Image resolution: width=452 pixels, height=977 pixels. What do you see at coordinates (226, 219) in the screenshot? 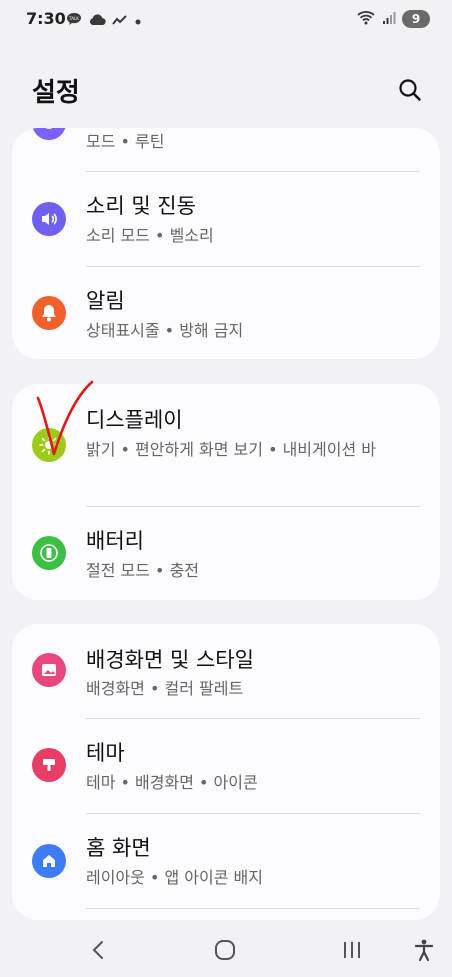
I see `settings-item-sound: 소리 및 진동 소리 모드 • 벨소리` at bounding box center [226, 219].